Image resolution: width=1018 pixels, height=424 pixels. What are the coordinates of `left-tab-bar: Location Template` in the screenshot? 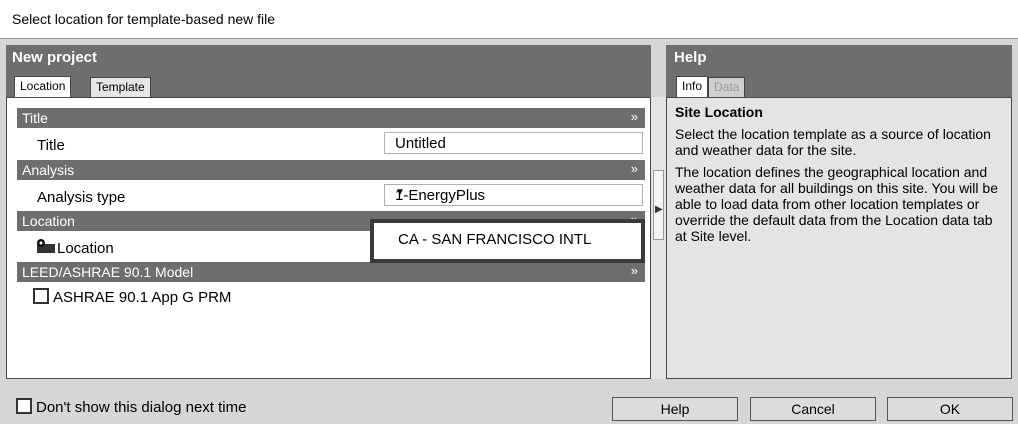 It's located at (328, 84).